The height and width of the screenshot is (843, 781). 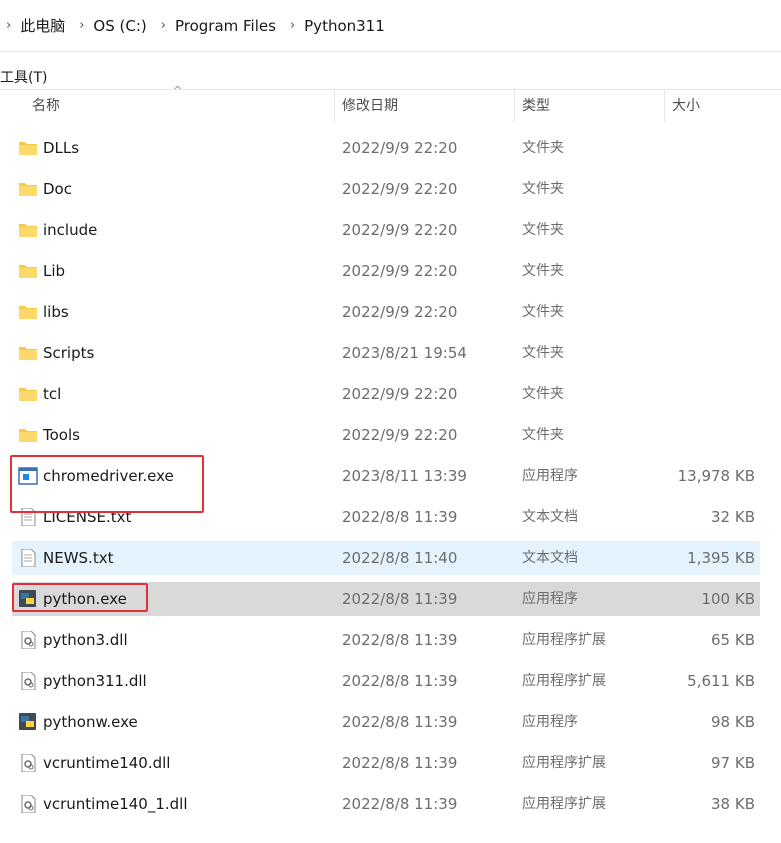 I want to click on file-row: tcl 2022/9/9 22:20 文件夹, so click(x=386, y=394).